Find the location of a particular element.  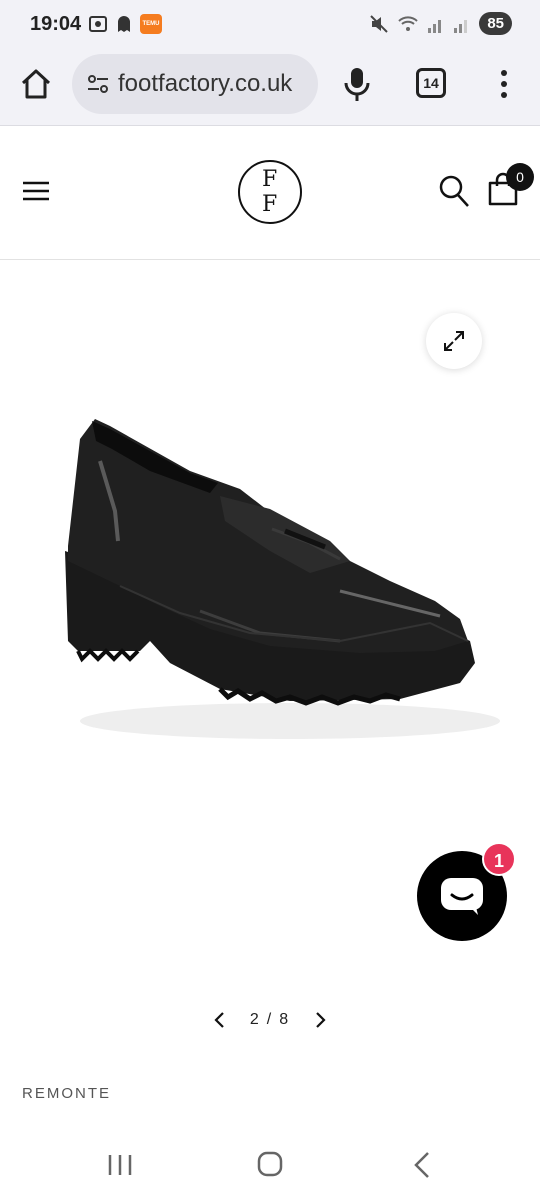

home-nav-icon is located at coordinates (270, 1164).